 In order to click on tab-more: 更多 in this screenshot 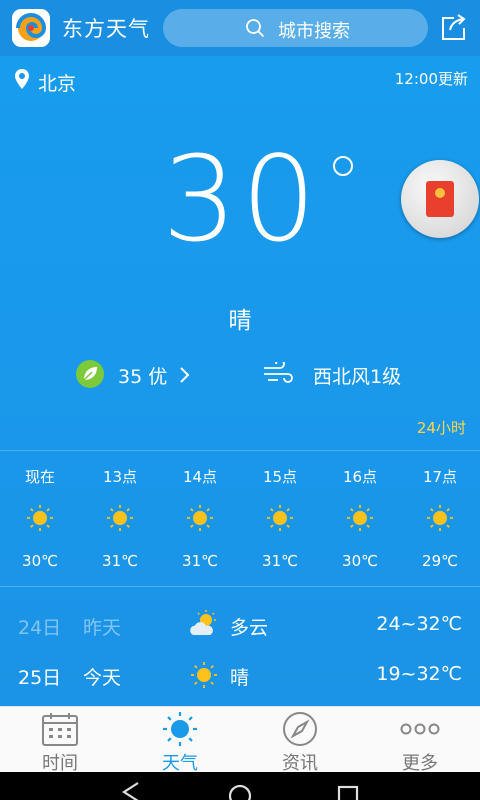, I will do `click(420, 740)`.